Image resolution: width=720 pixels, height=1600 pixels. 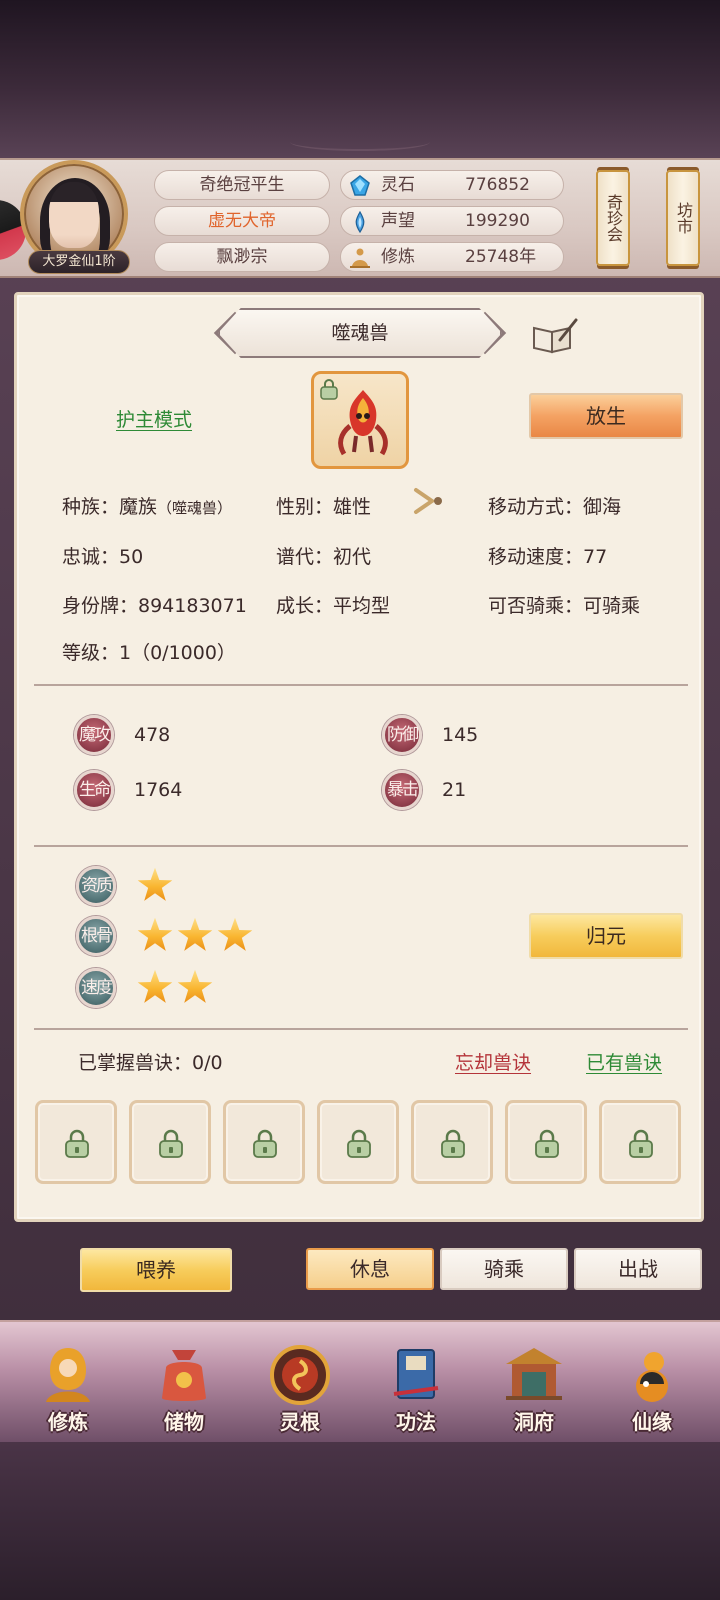 I want to click on owned-skills-link: 已有兽诀, so click(x=624, y=1061).